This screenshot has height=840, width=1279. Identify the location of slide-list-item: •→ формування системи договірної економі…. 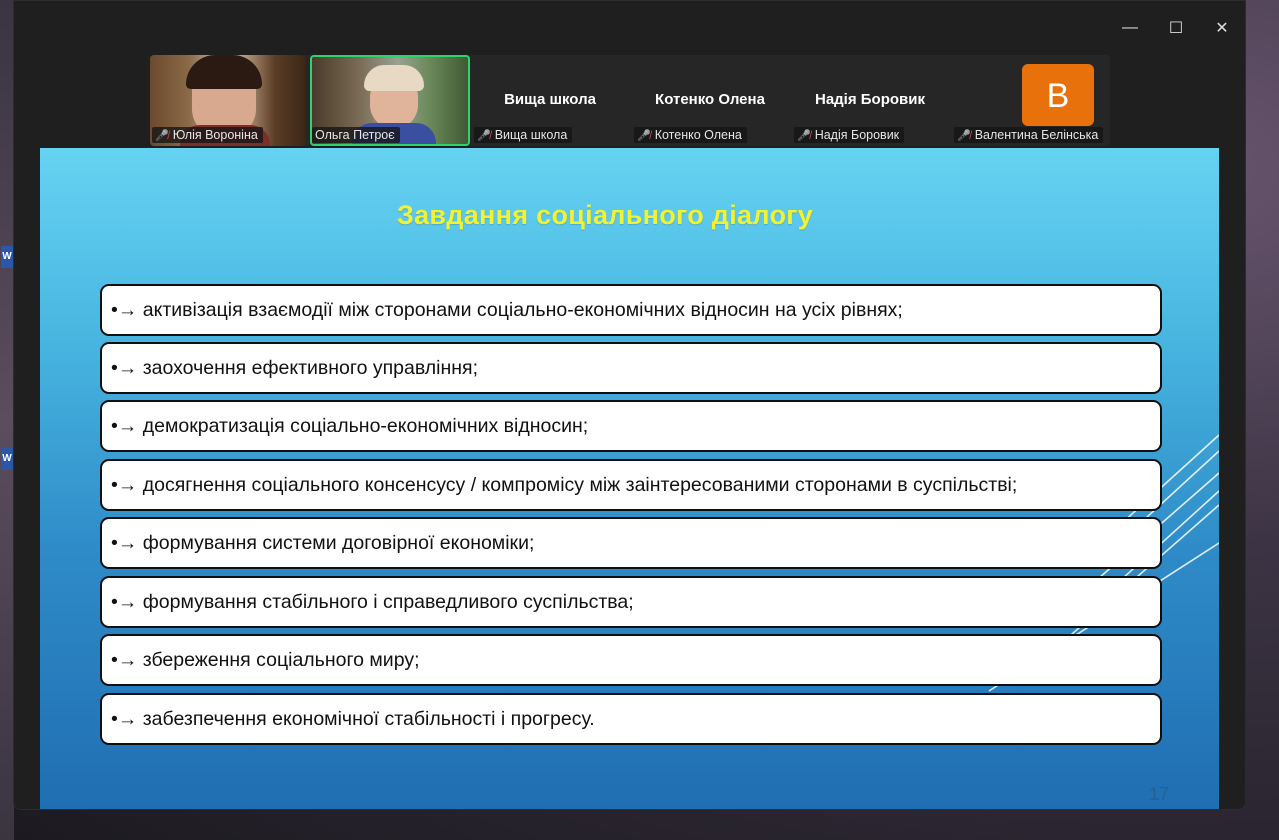
(631, 543).